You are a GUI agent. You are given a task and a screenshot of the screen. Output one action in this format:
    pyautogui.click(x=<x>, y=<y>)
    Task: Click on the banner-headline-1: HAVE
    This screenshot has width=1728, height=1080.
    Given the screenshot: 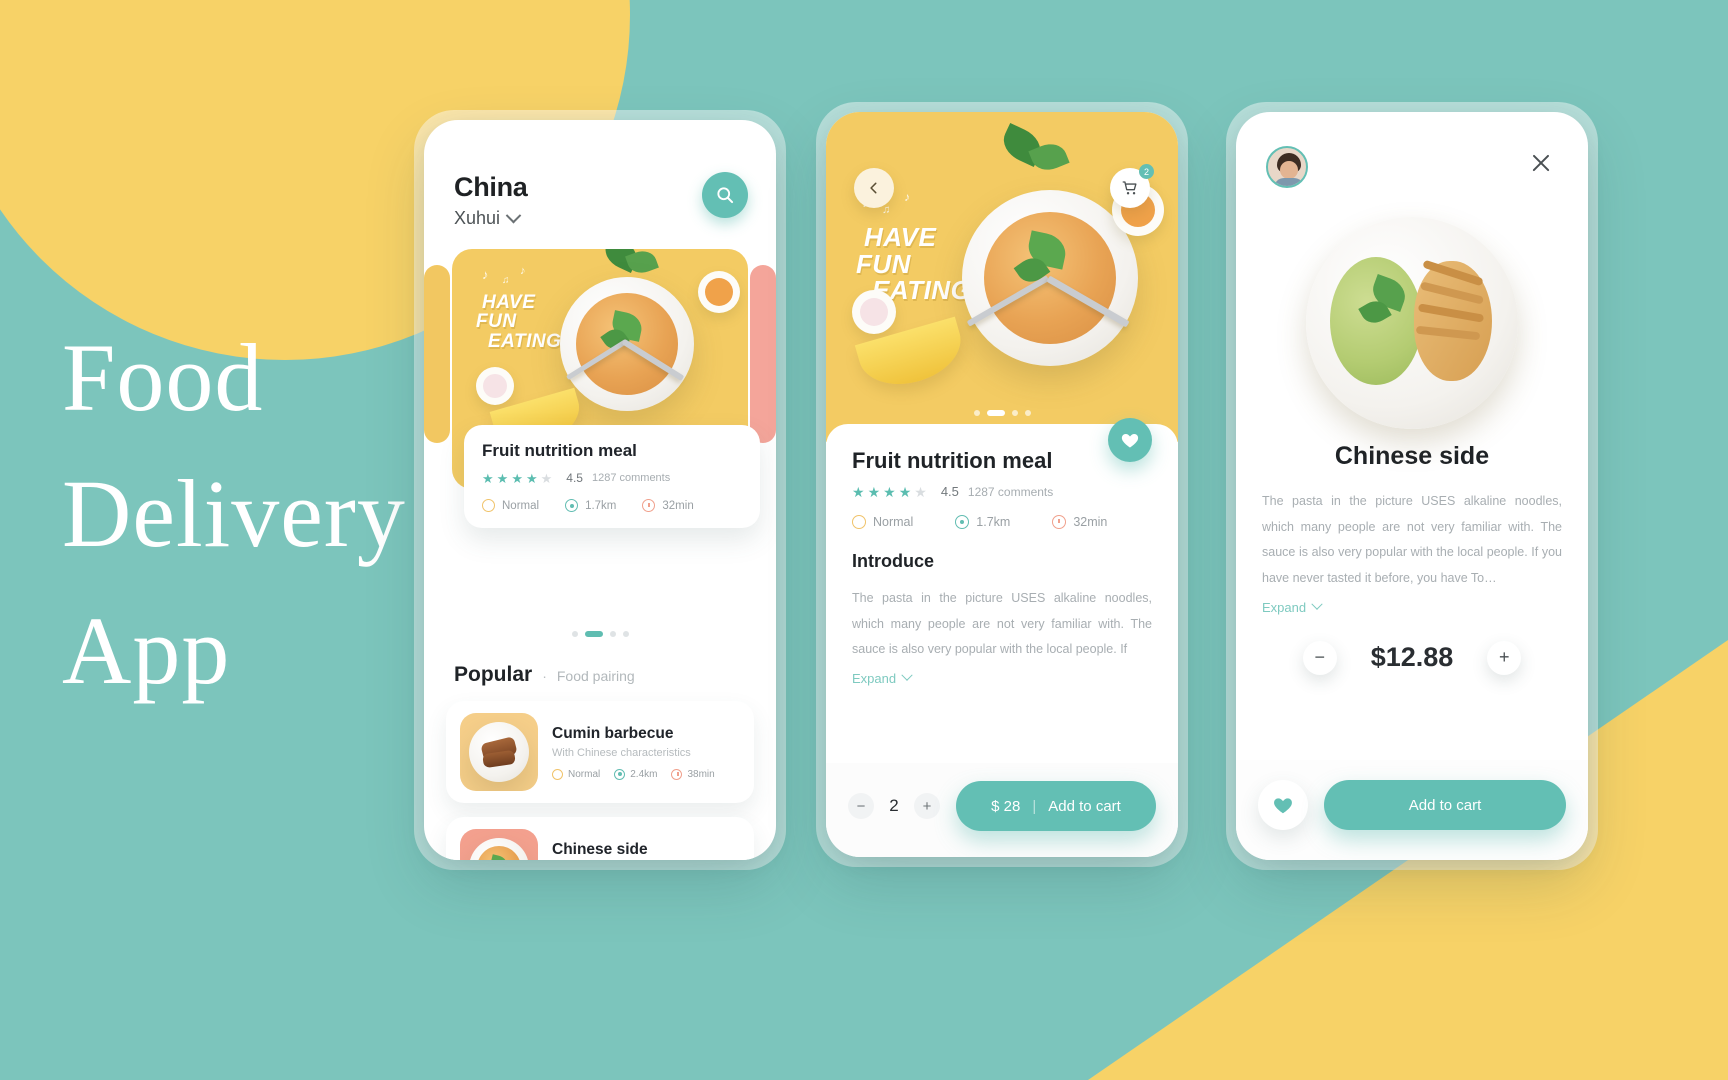 What is the action you would take?
    pyautogui.click(x=509, y=302)
    